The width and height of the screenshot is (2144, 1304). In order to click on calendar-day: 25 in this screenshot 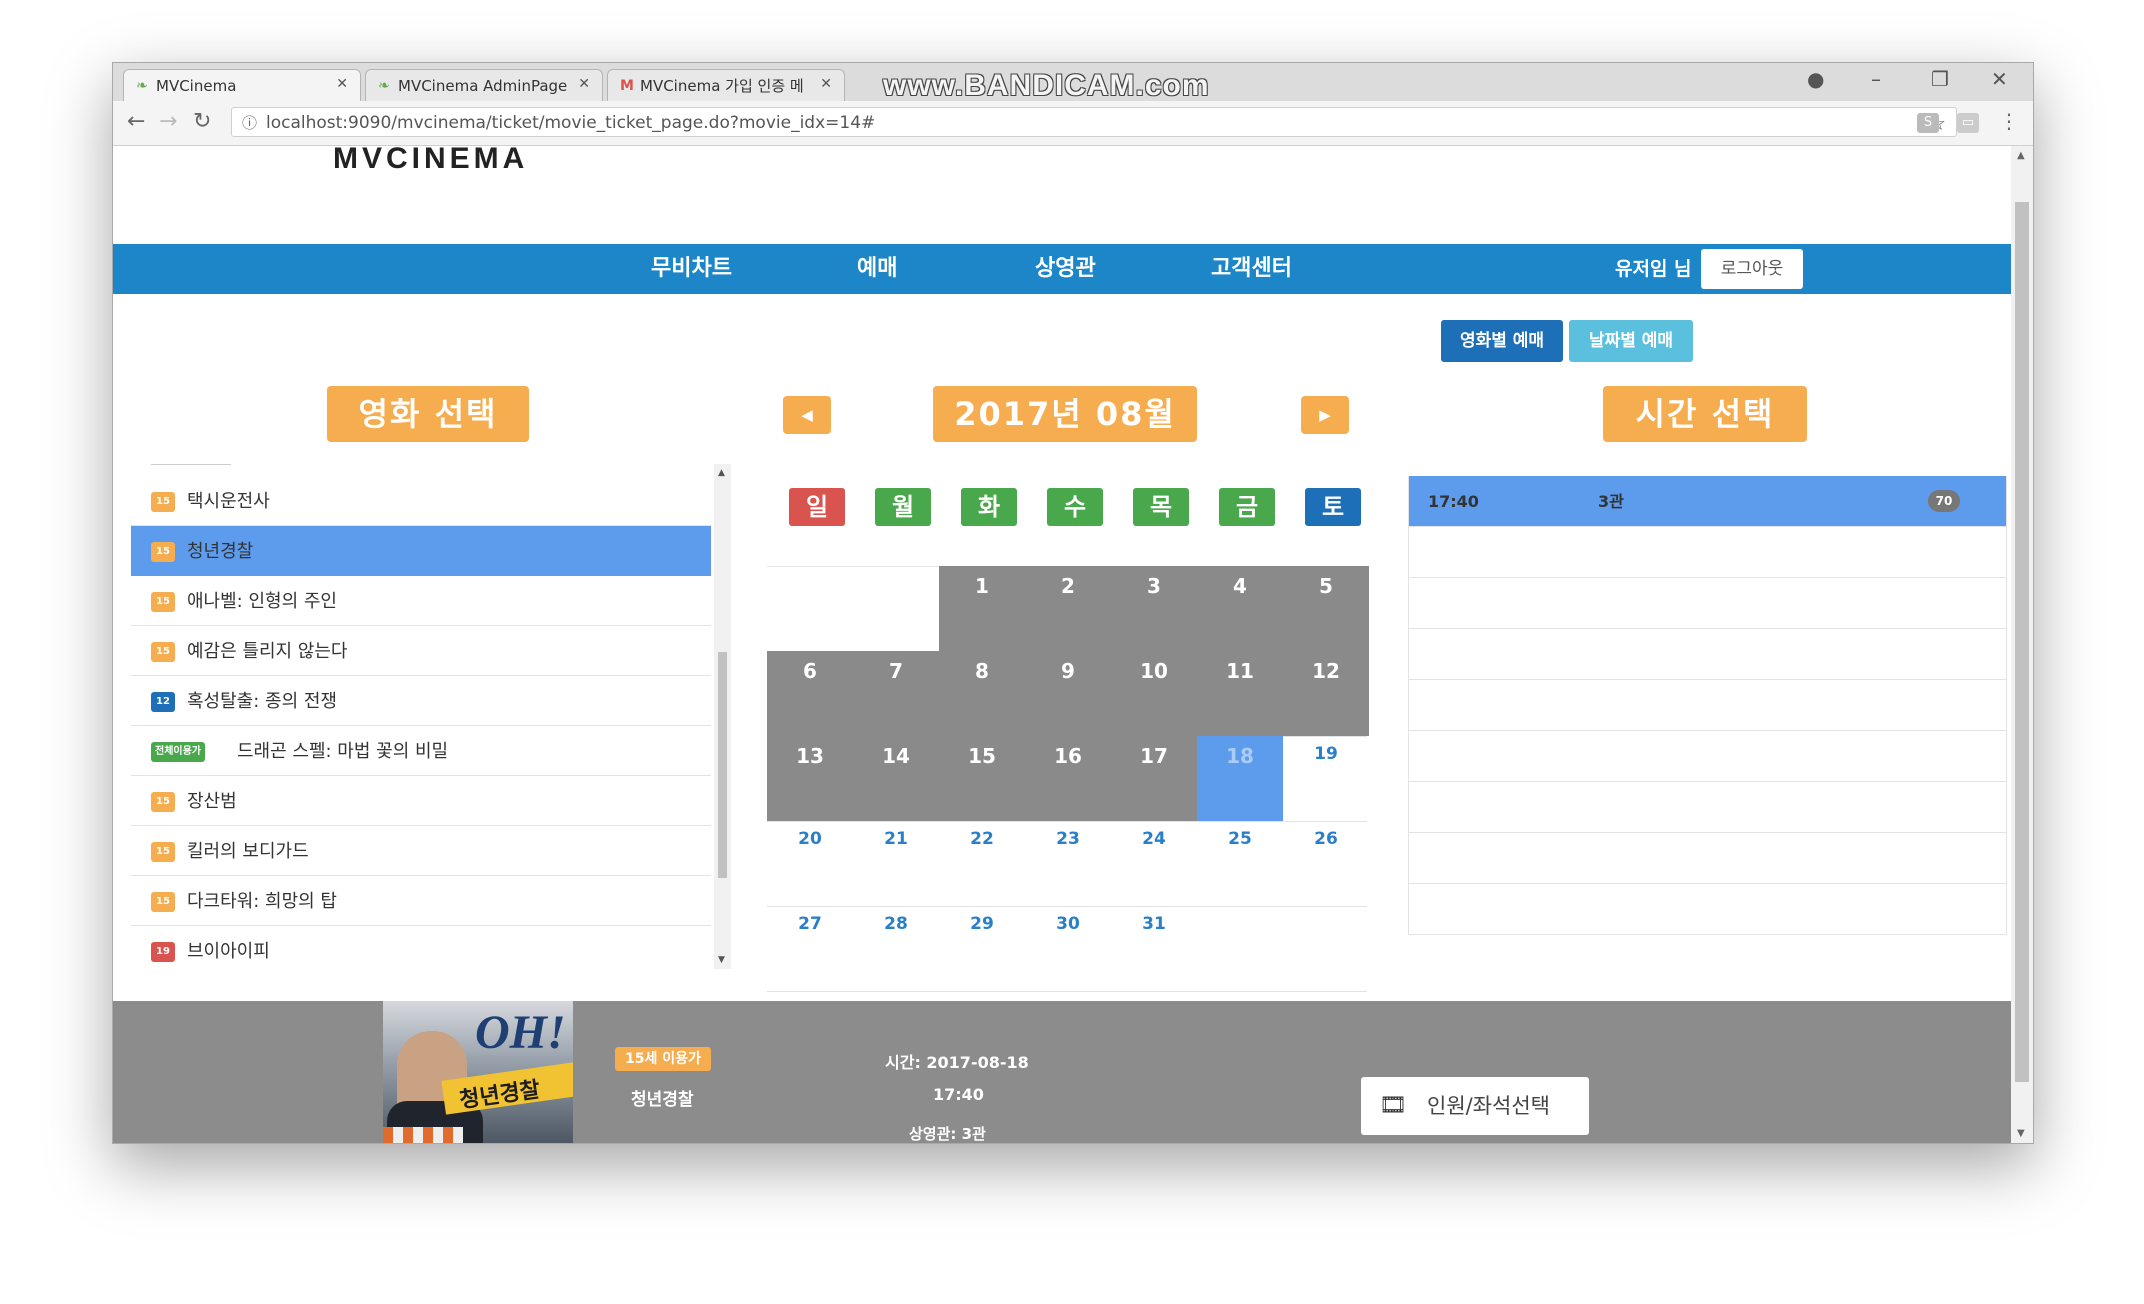, I will do `click(1240, 863)`.